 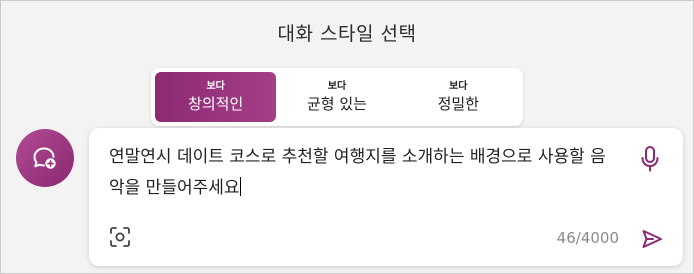 What do you see at coordinates (458, 103) in the screenshot?
I see `style-precise-label: 정밀한` at bounding box center [458, 103].